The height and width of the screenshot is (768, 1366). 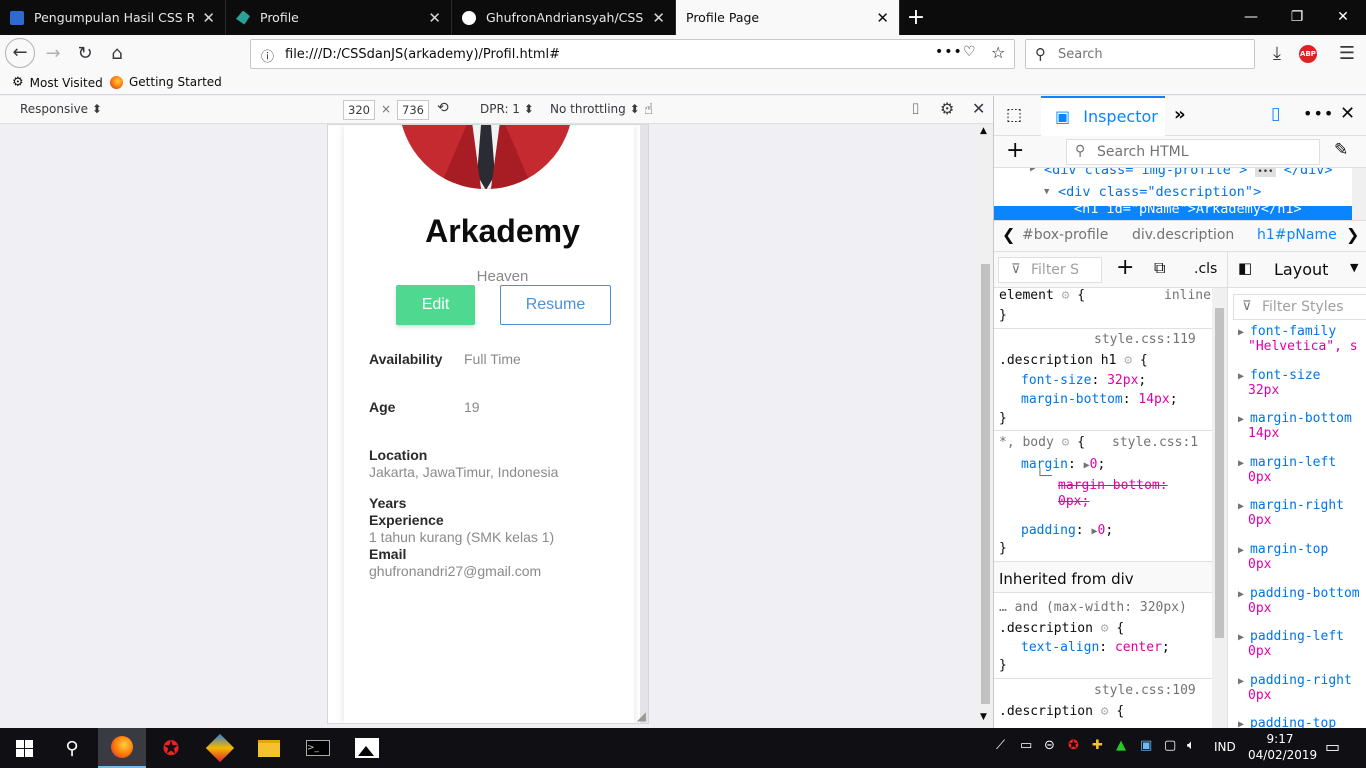 I want to click on computed-filter-field: ⊽ Filter Styles, so click(x=1299, y=307).